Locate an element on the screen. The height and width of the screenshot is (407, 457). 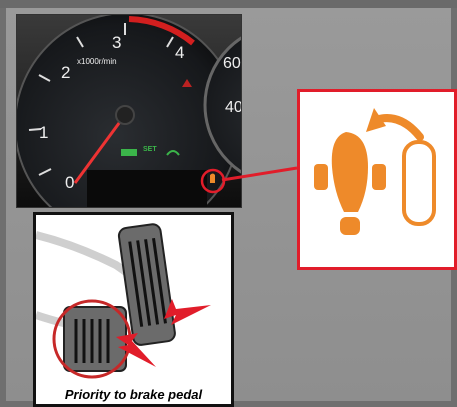
callout-connector is located at coordinates (259, 174).